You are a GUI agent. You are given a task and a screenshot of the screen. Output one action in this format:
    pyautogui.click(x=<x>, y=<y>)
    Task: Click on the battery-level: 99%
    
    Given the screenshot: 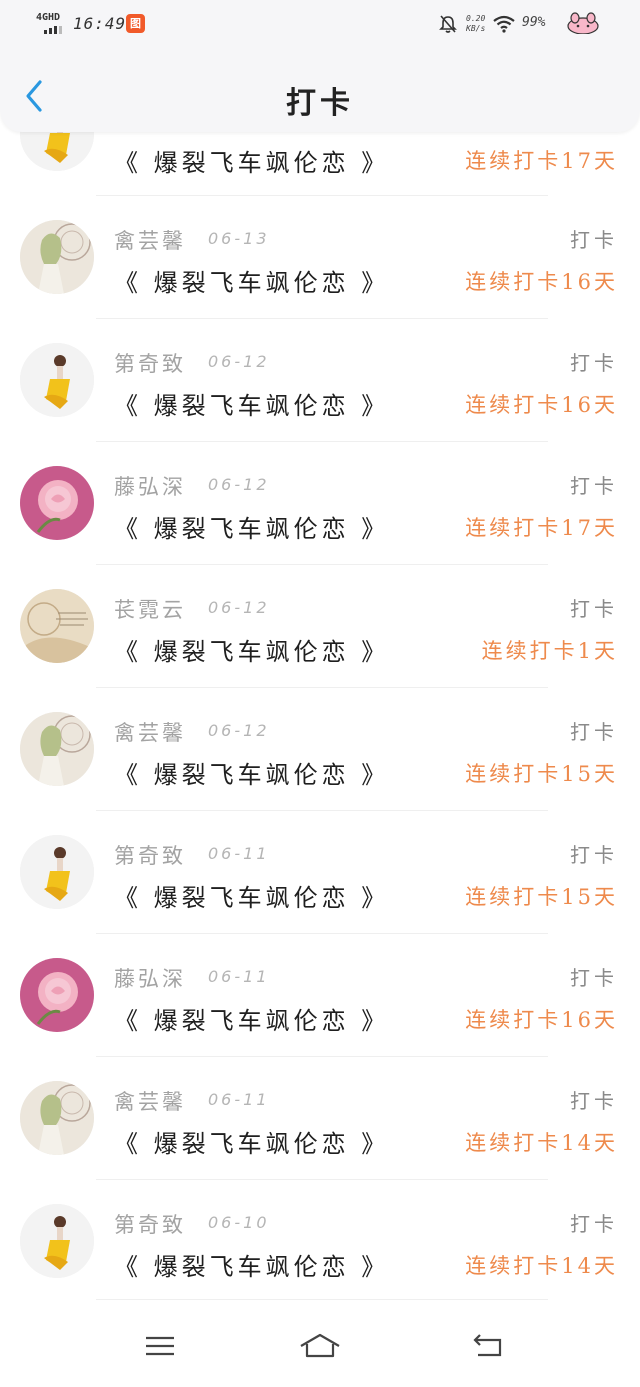 What is the action you would take?
    pyautogui.click(x=534, y=22)
    